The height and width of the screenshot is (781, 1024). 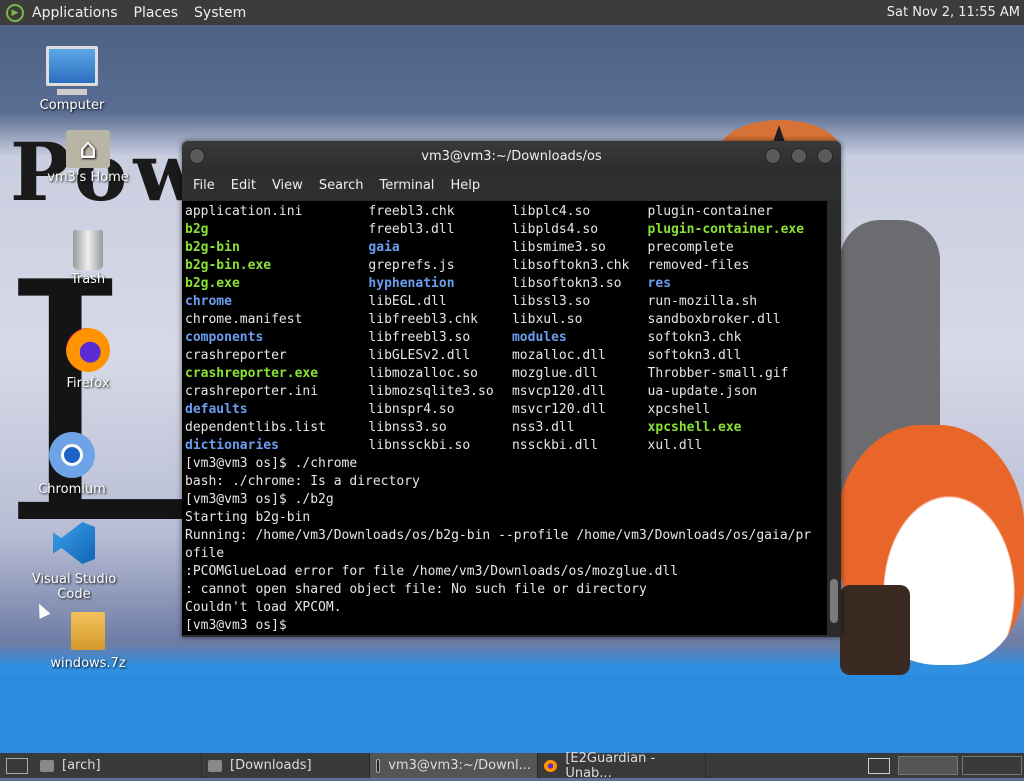 I want to click on file-entry: libmozalloc.so, so click(x=423, y=373).